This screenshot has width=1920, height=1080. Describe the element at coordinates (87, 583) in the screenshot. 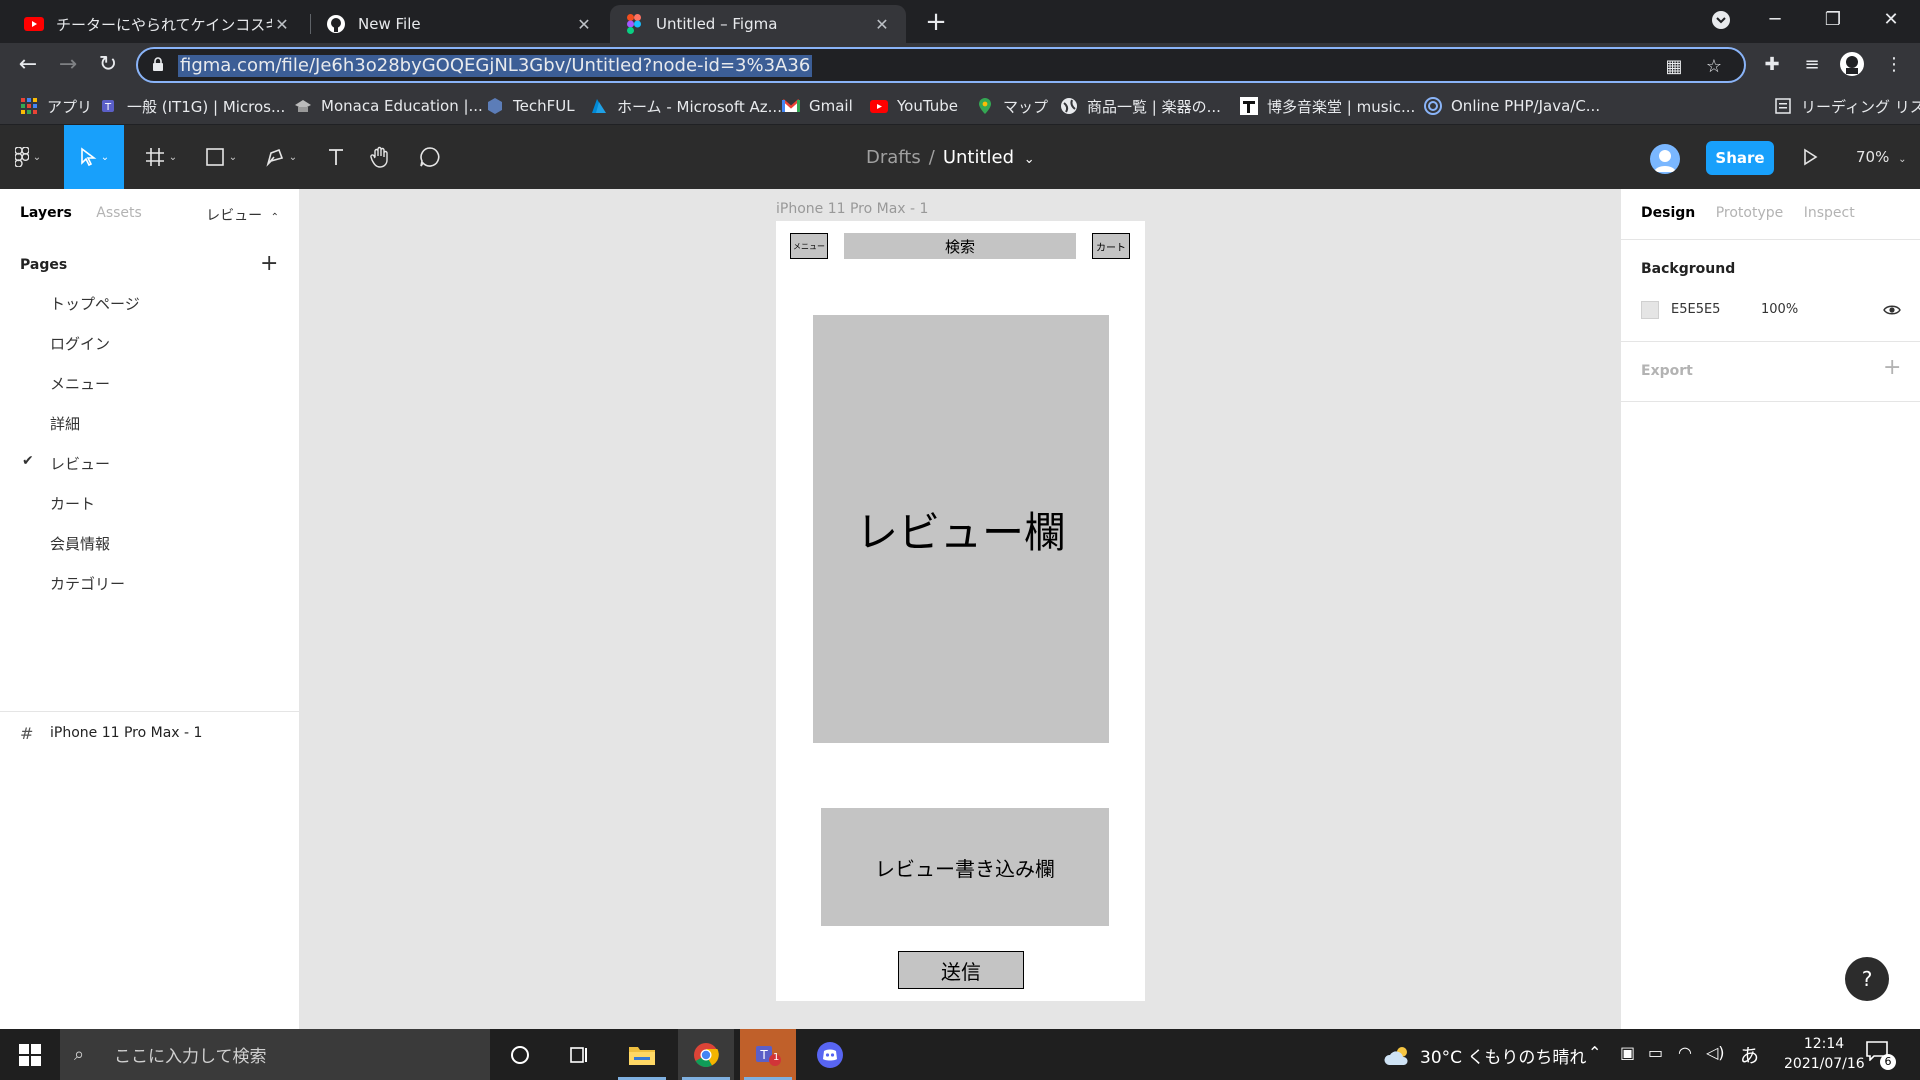

I see `page-item-category: カテゴリー` at that location.